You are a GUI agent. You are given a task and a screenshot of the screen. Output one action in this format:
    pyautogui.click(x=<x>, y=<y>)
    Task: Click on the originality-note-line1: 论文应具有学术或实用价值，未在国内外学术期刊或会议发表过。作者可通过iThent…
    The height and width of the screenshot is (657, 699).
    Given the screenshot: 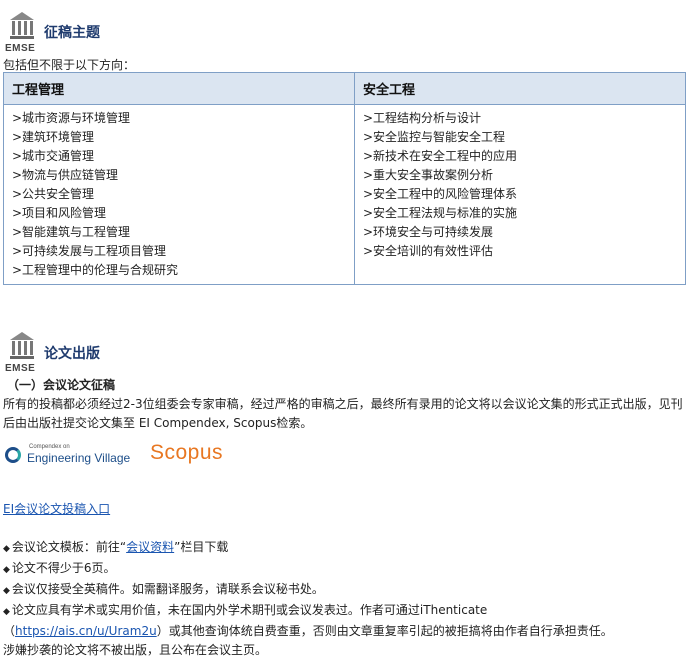 What is the action you would take?
    pyautogui.click(x=249, y=610)
    